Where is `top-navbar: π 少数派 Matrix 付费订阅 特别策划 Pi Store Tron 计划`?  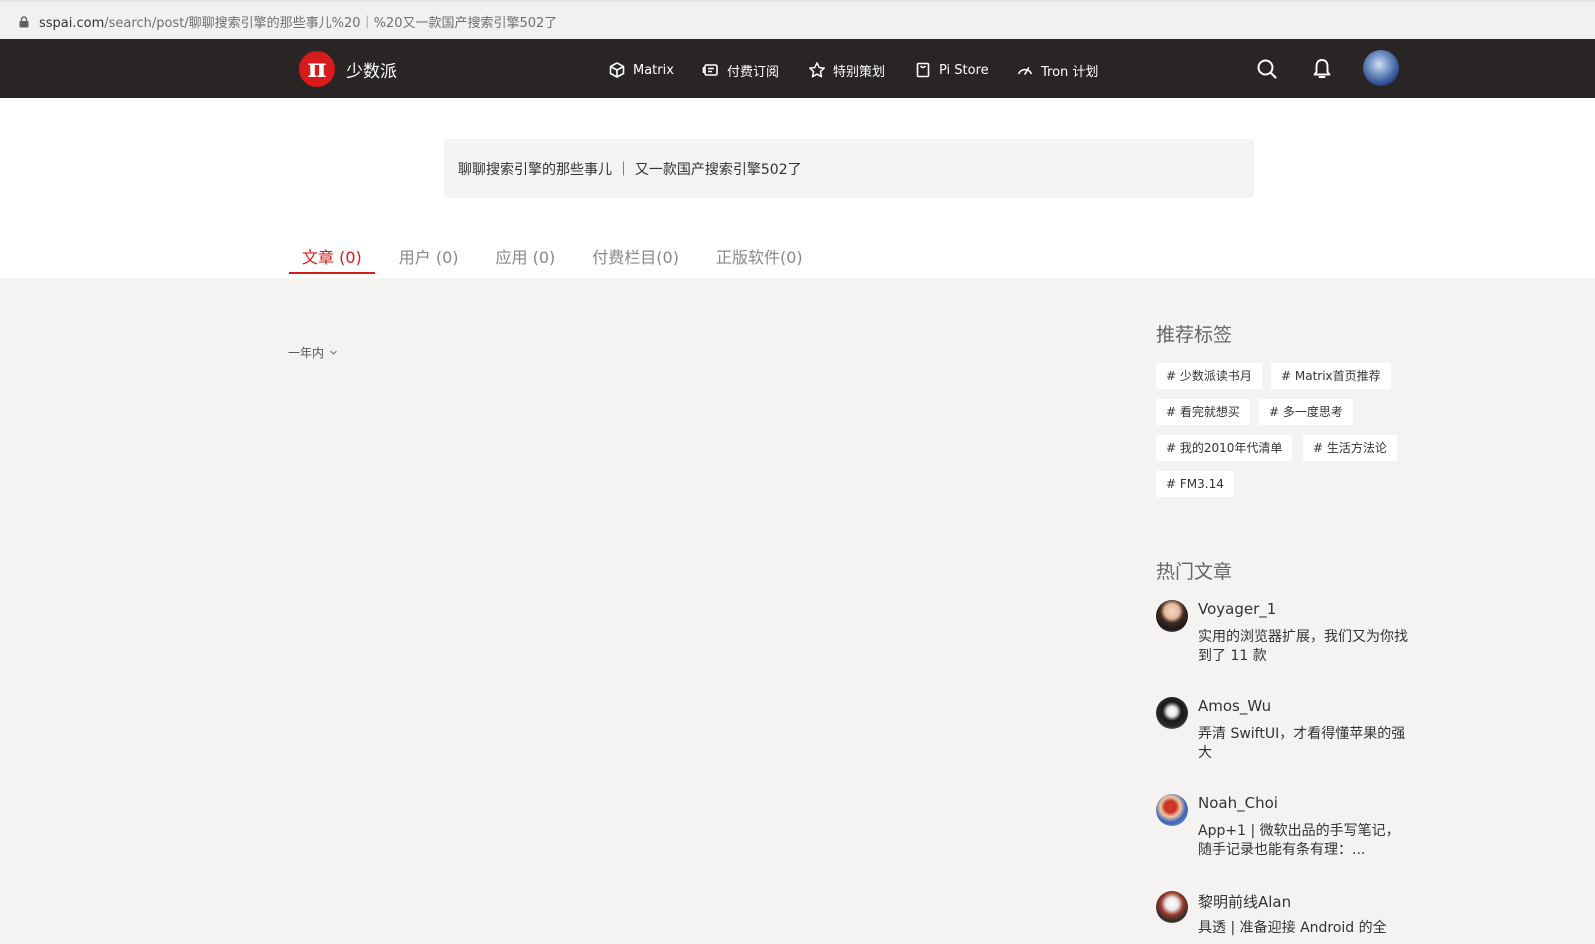 top-navbar: π 少数派 Matrix 付费订阅 特别策划 Pi Store Tron 计划 is located at coordinates (797, 68).